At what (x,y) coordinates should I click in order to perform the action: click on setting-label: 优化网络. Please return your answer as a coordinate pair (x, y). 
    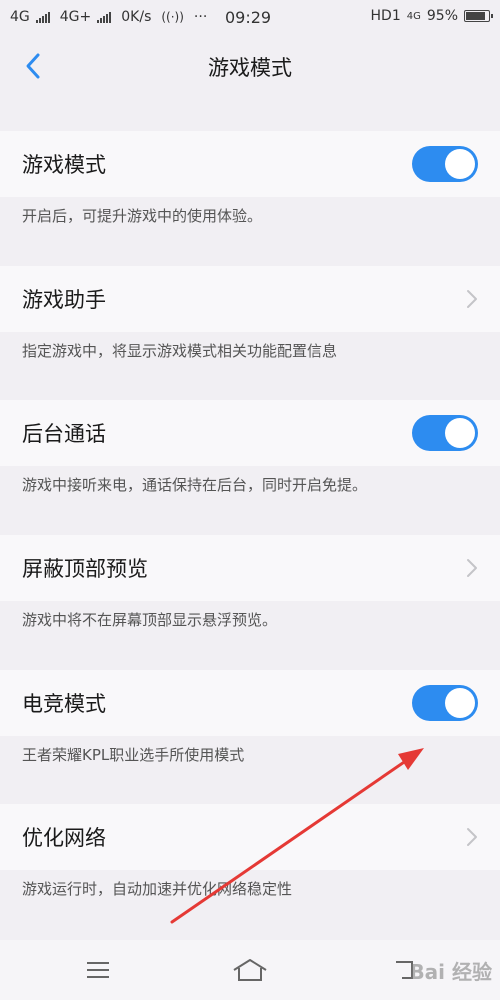
    Looking at the image, I should click on (64, 838).